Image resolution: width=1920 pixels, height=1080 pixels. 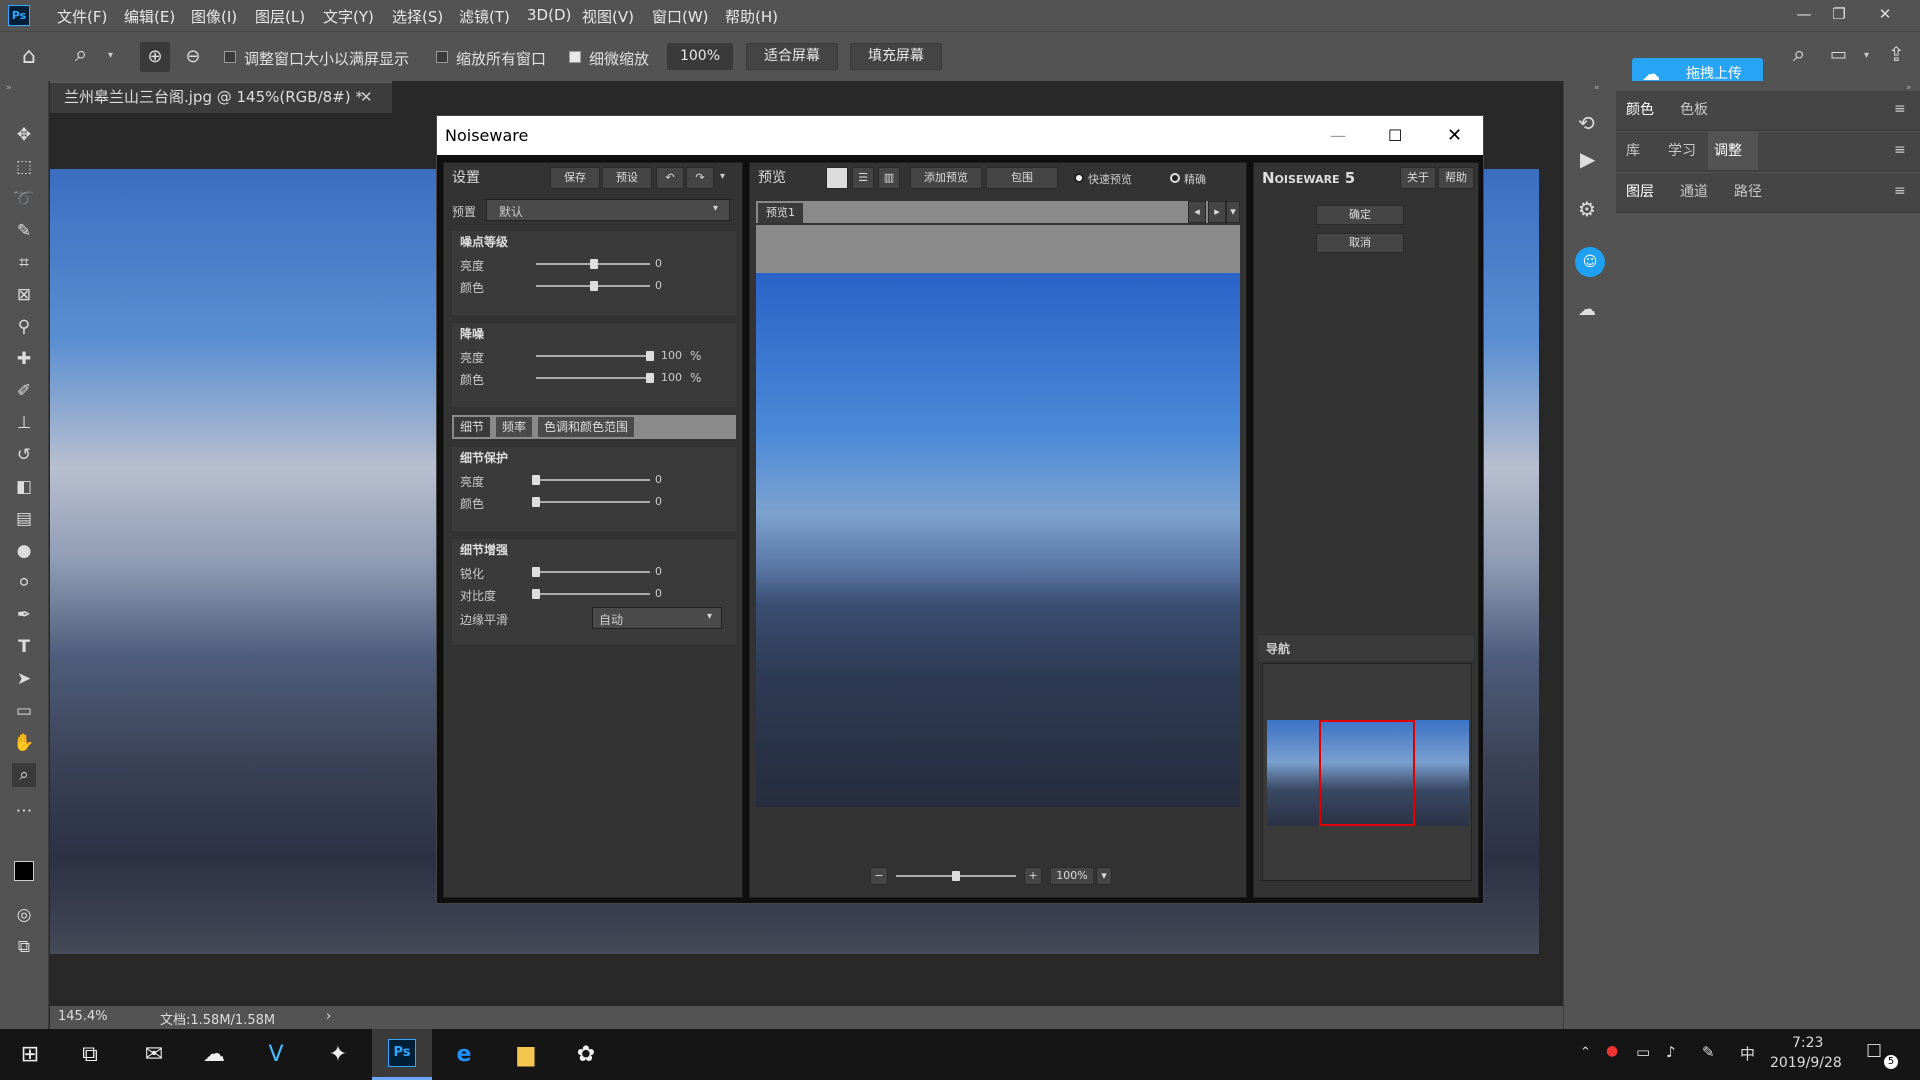 What do you see at coordinates (863, 178) in the screenshot?
I see `split-h-view-icon: ☰` at bounding box center [863, 178].